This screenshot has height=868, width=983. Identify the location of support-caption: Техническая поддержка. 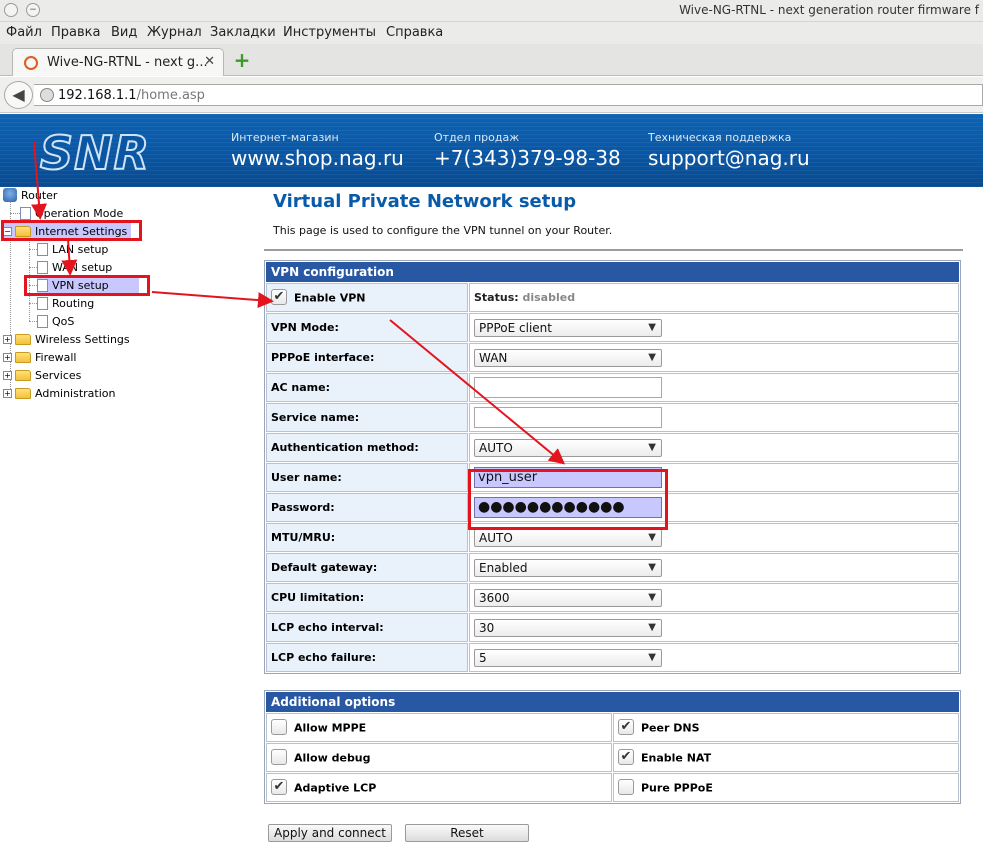
(720, 137).